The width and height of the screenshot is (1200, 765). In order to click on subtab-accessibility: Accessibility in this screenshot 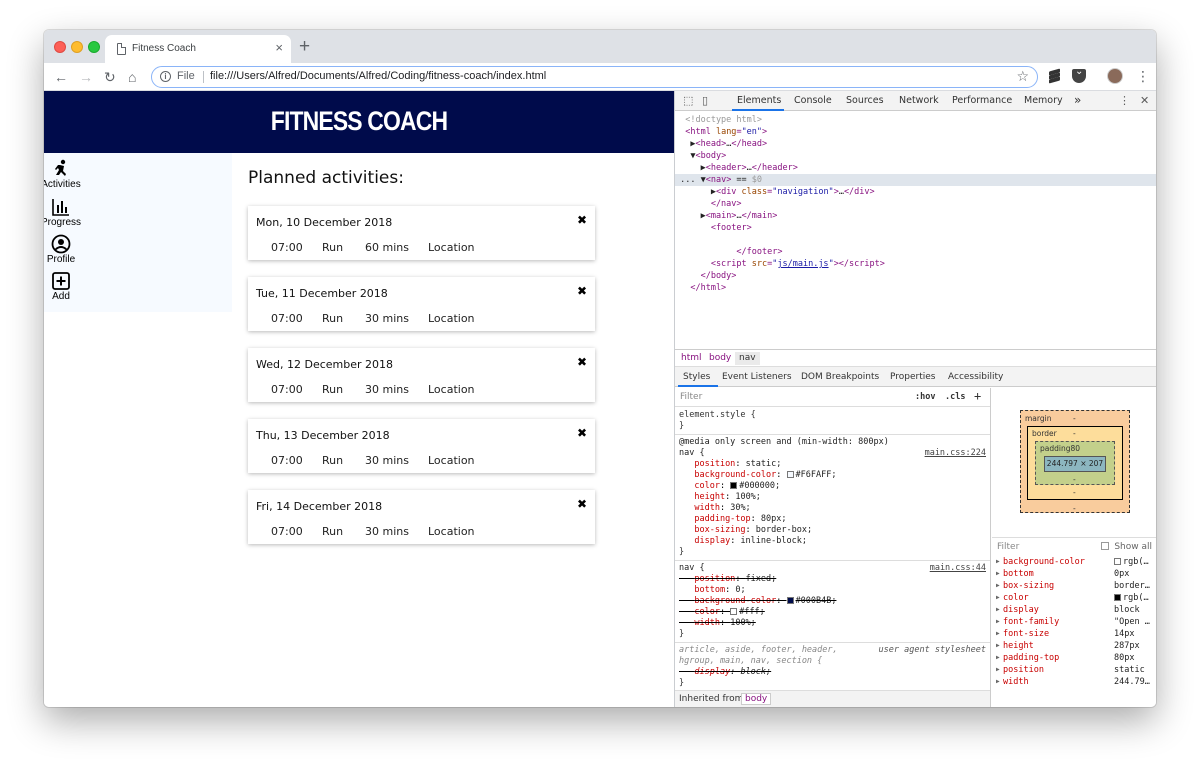, I will do `click(975, 377)`.